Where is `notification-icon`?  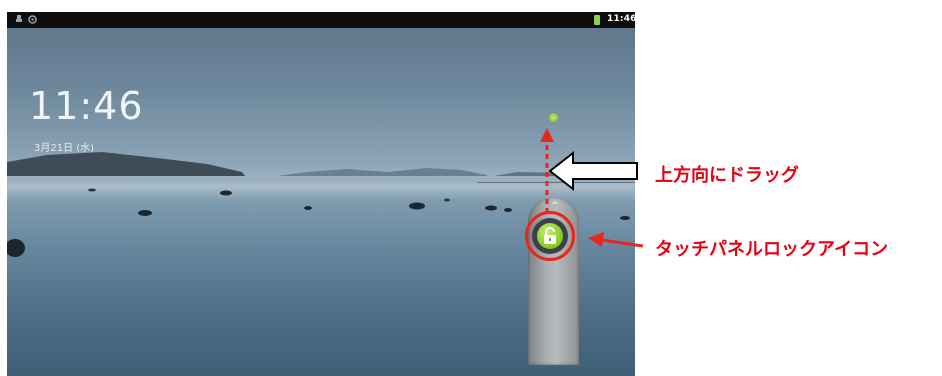 notification-icon is located at coordinates (32, 19).